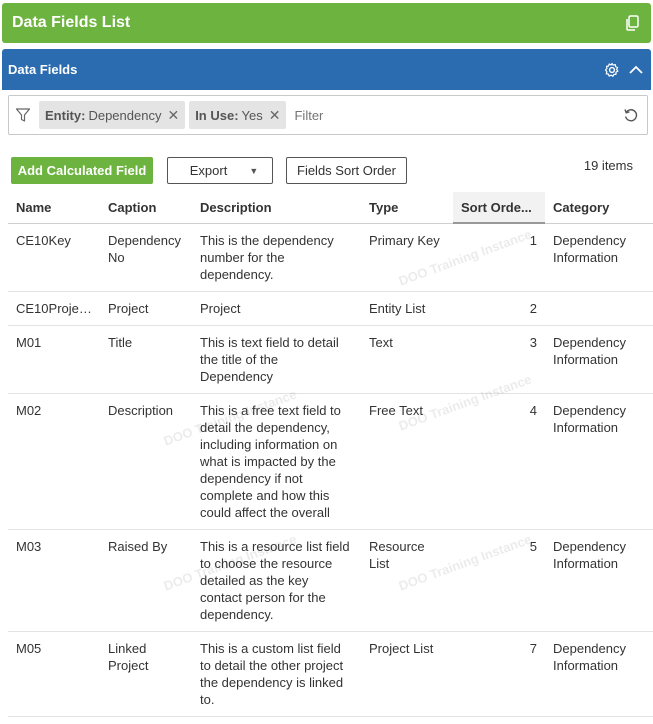 Image resolution: width=653 pixels, height=724 pixels. Describe the element at coordinates (25, 115) in the screenshot. I see `filter-icon` at that location.